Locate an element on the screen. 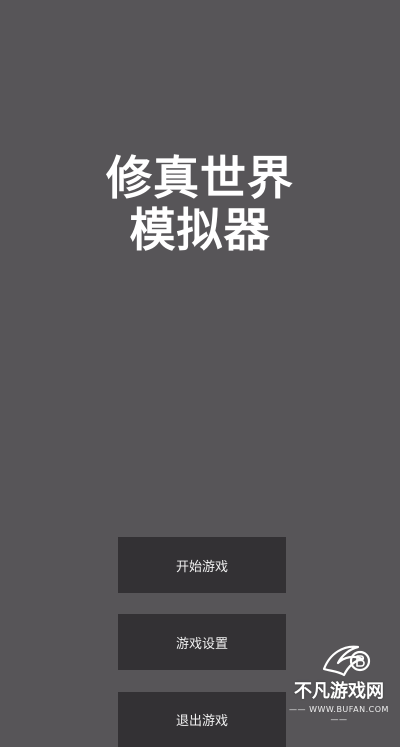 The image size is (400, 747). game-settings-label: 游戏设置 is located at coordinates (201, 644).